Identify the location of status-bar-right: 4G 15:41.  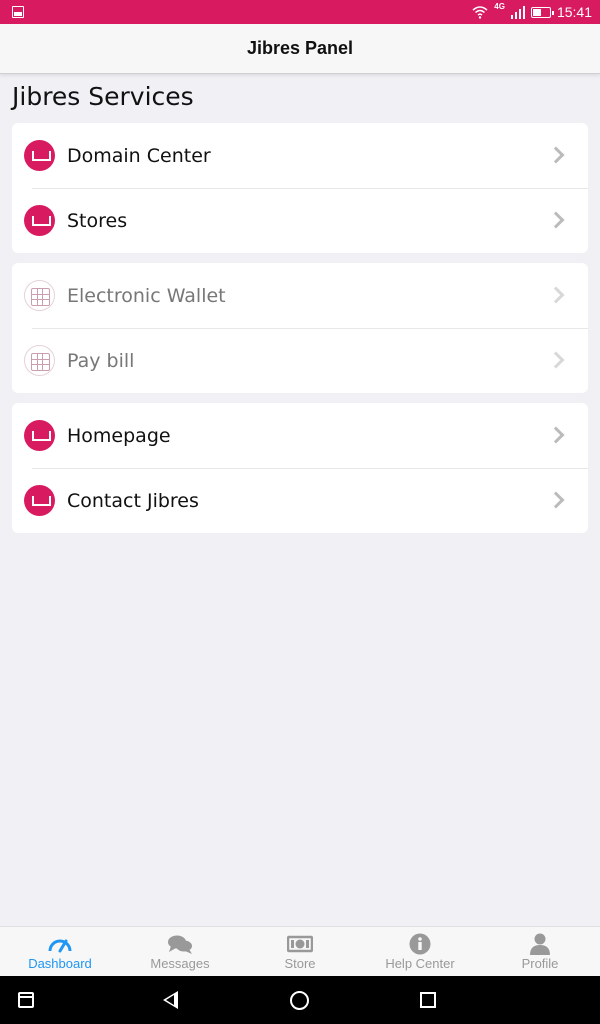
(532, 12).